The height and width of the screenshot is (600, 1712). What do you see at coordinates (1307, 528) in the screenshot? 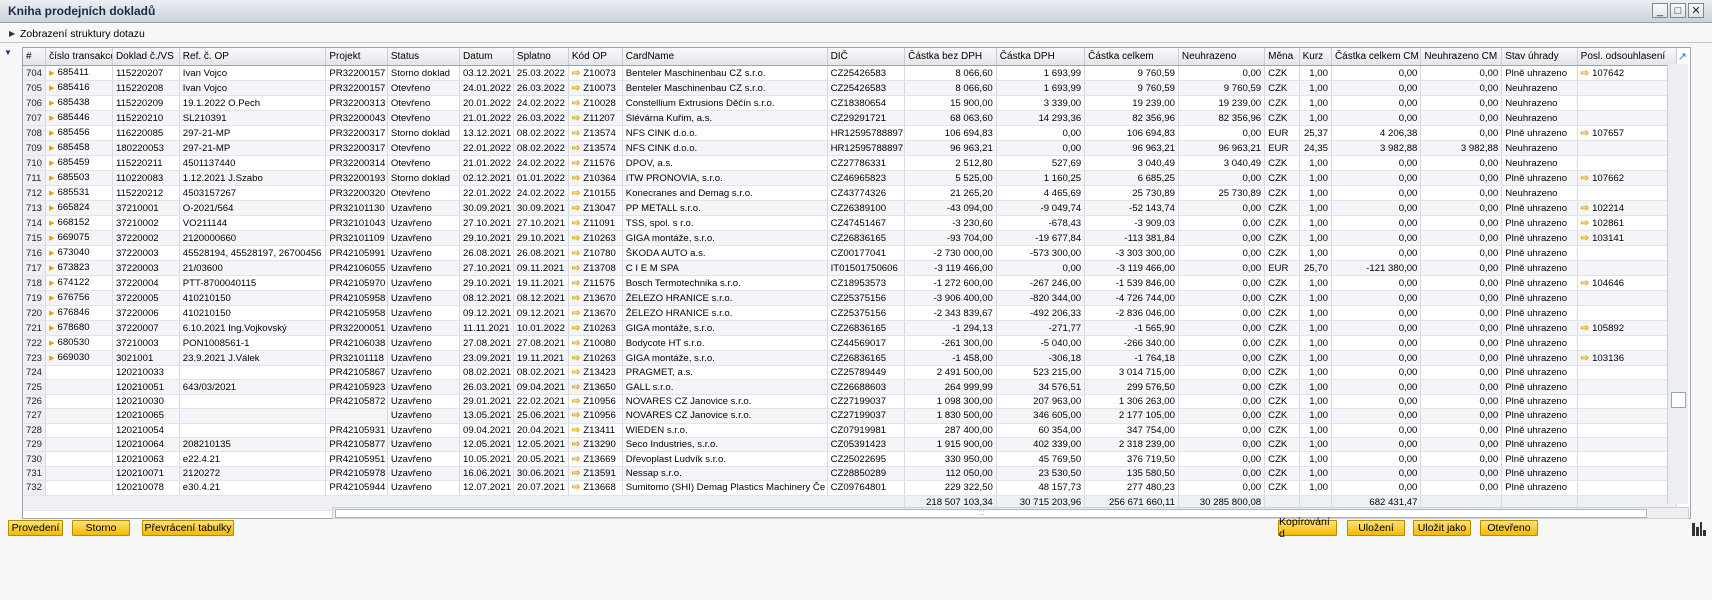
I see `copy-button: Kopírování d` at bounding box center [1307, 528].